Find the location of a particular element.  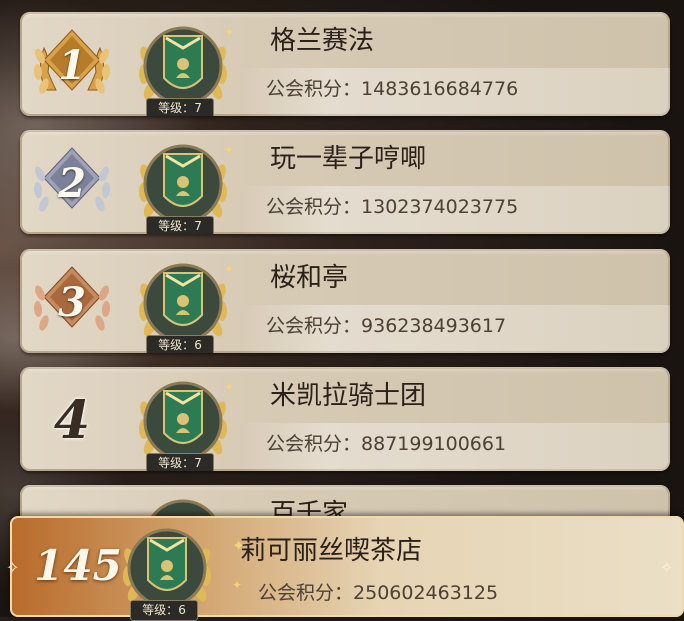

rank-medal-bronze: 3 is located at coordinates (72, 302).